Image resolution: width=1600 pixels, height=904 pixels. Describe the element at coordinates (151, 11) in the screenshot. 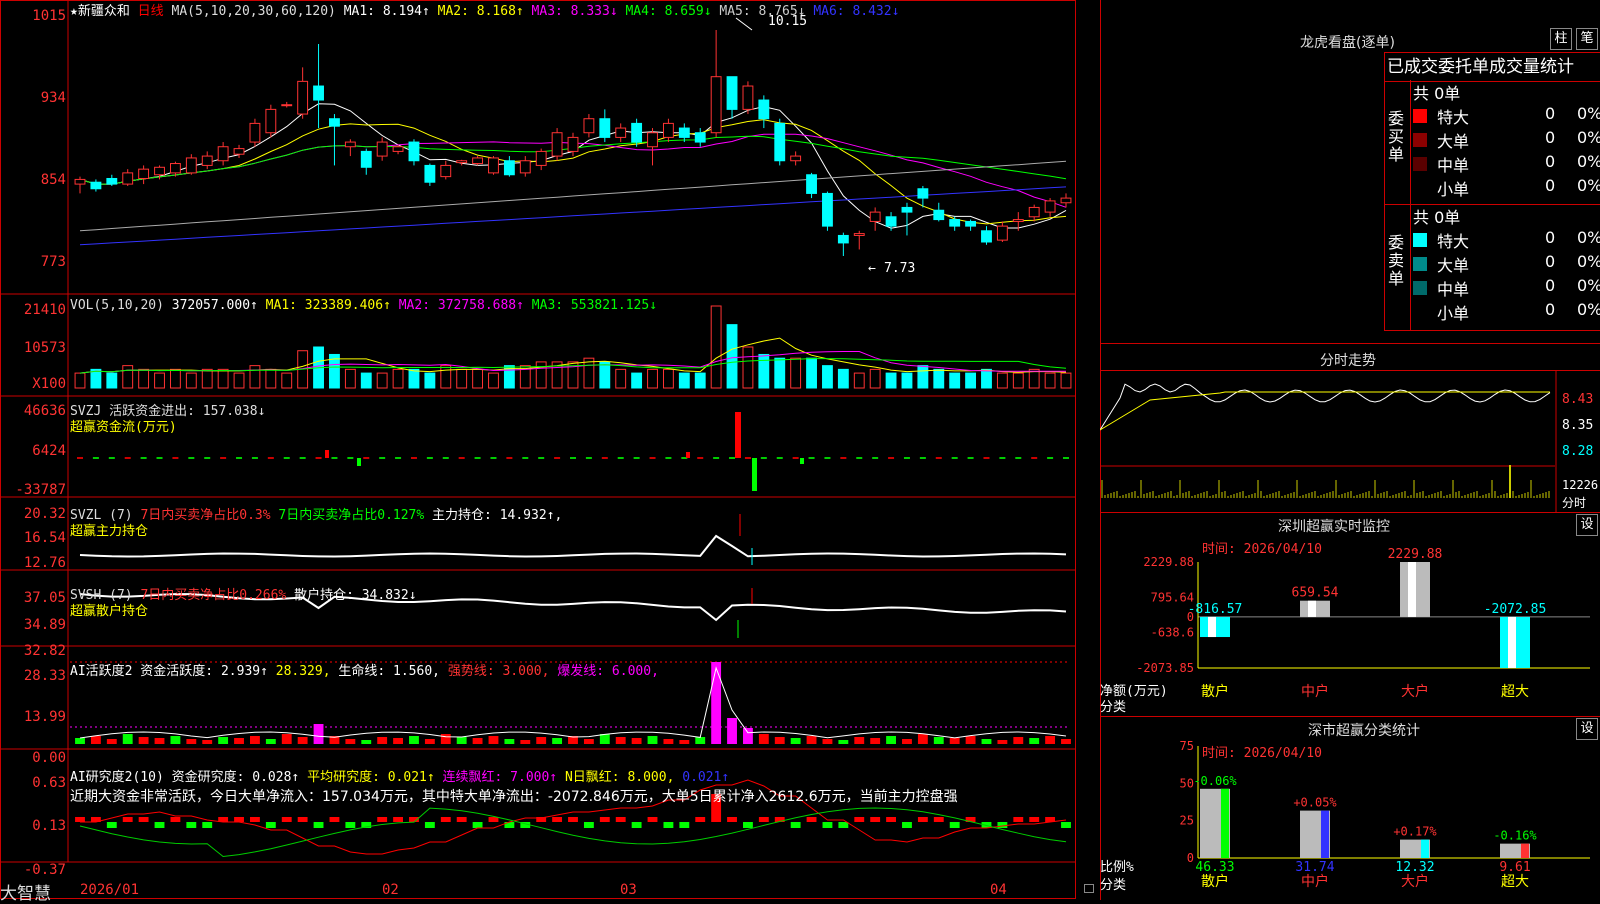

I see `period-label: 日线` at that location.